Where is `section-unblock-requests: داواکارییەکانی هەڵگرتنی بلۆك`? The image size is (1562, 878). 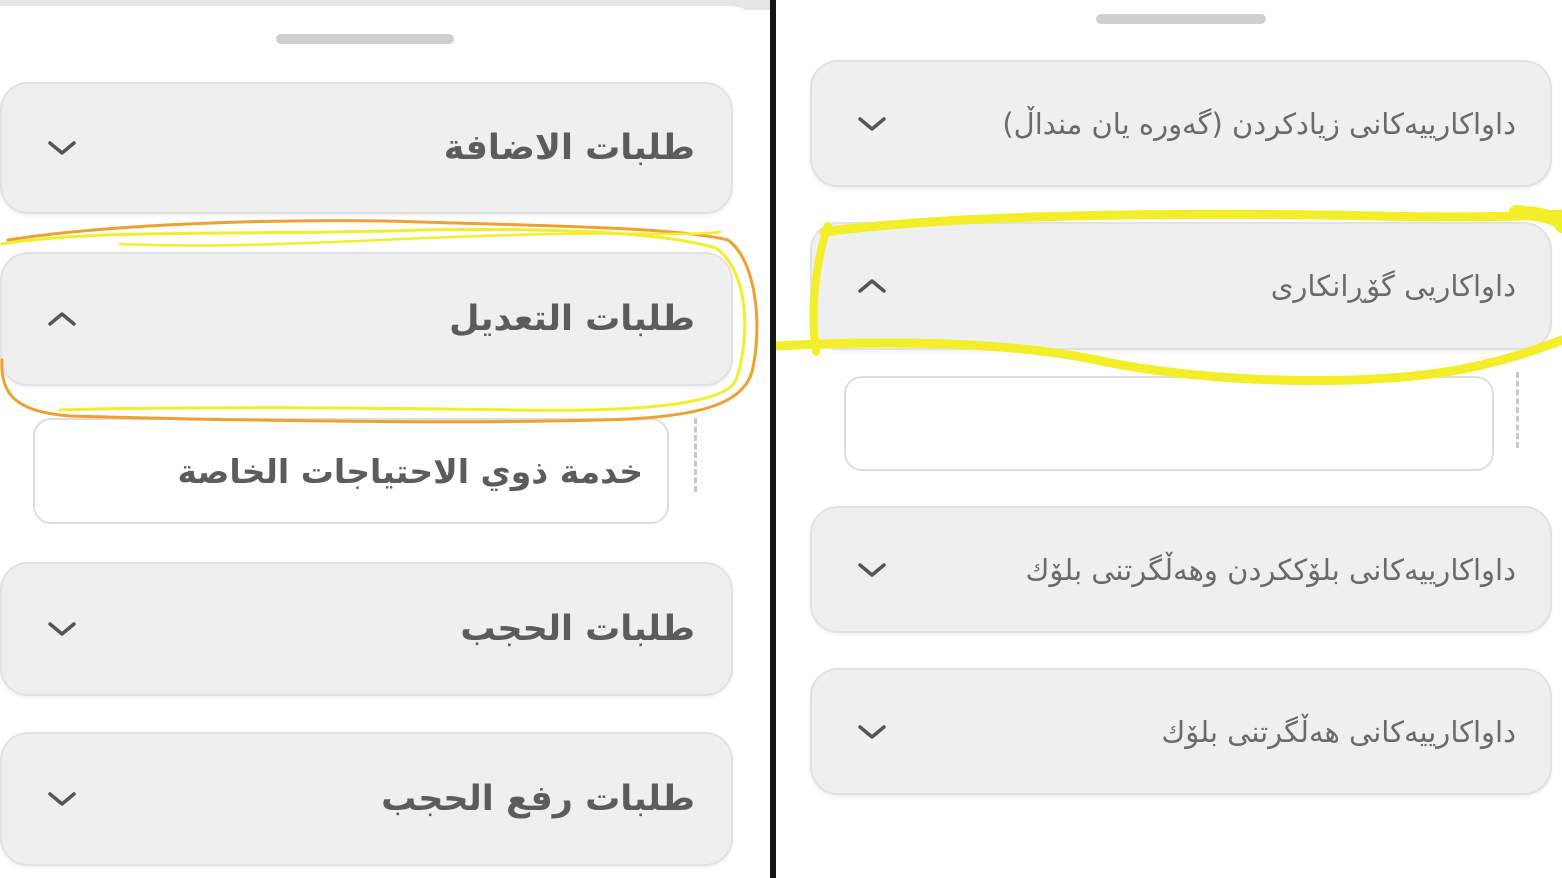
section-unblock-requests: داواکارییەکانی هەڵگرتنی بلۆك is located at coordinates (1181, 731).